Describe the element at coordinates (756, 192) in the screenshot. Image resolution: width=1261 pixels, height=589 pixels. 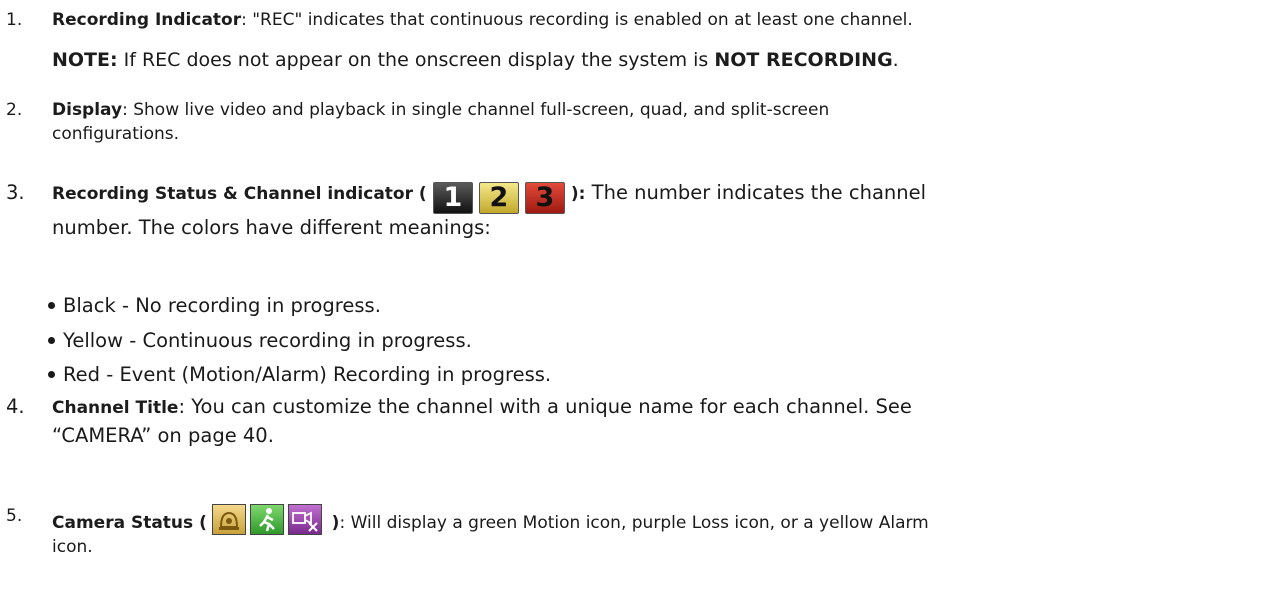
I see `item-text: The number indicates the channel` at that location.